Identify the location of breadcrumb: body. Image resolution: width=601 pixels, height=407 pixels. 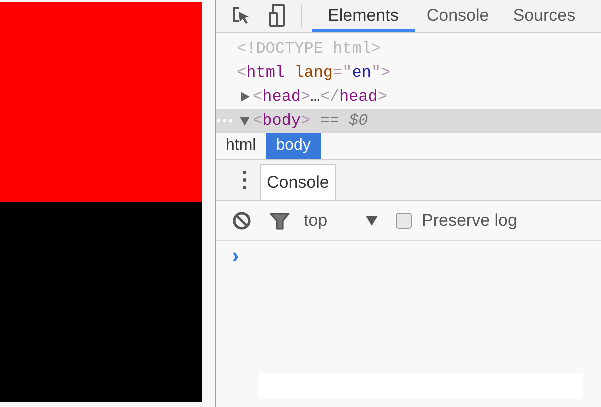
(293, 146).